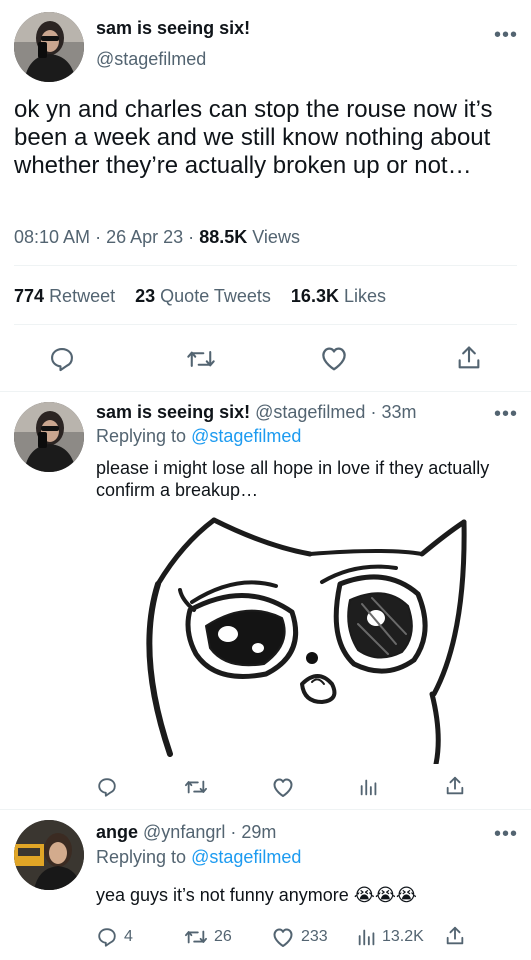  I want to click on tweet-time: 08:10 AM, so click(52, 237).